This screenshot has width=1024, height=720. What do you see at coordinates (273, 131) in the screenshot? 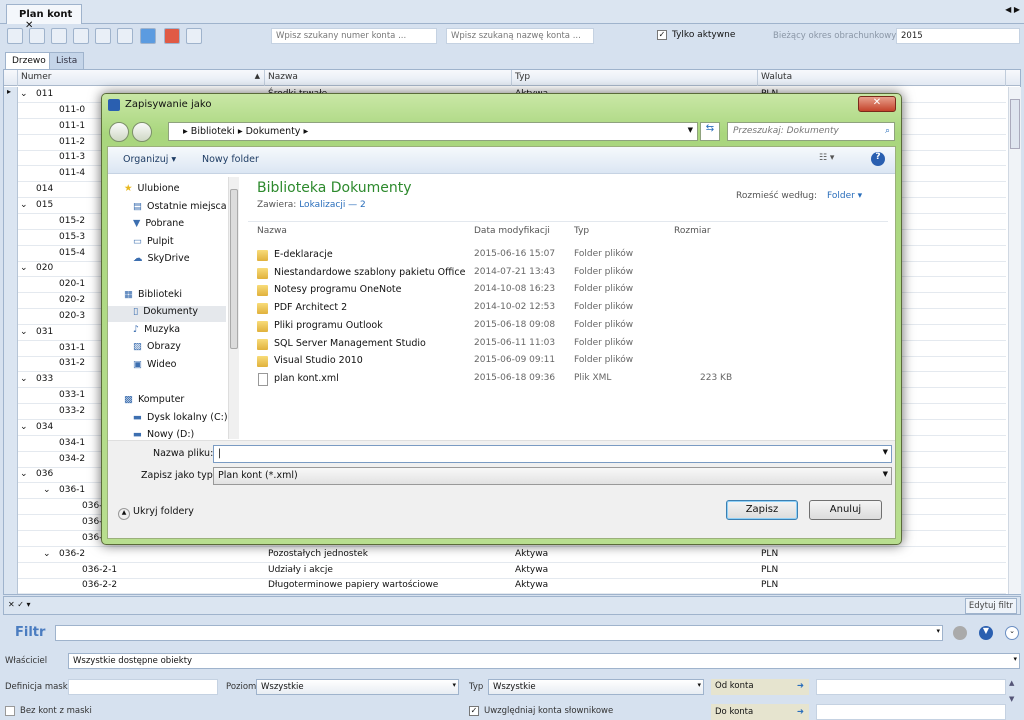
I see `breadcrumb-dokumenty: Dokumenty` at bounding box center [273, 131].